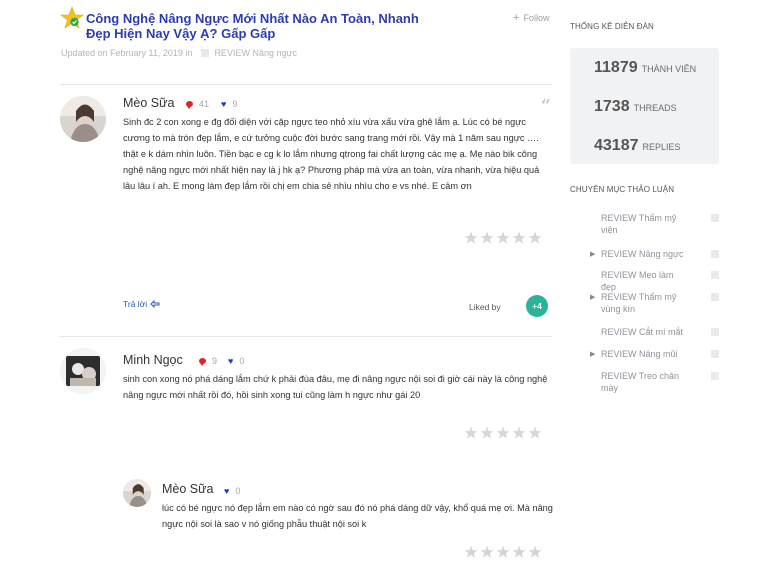  What do you see at coordinates (516, 18) in the screenshot?
I see `plus-icon: +` at bounding box center [516, 18].